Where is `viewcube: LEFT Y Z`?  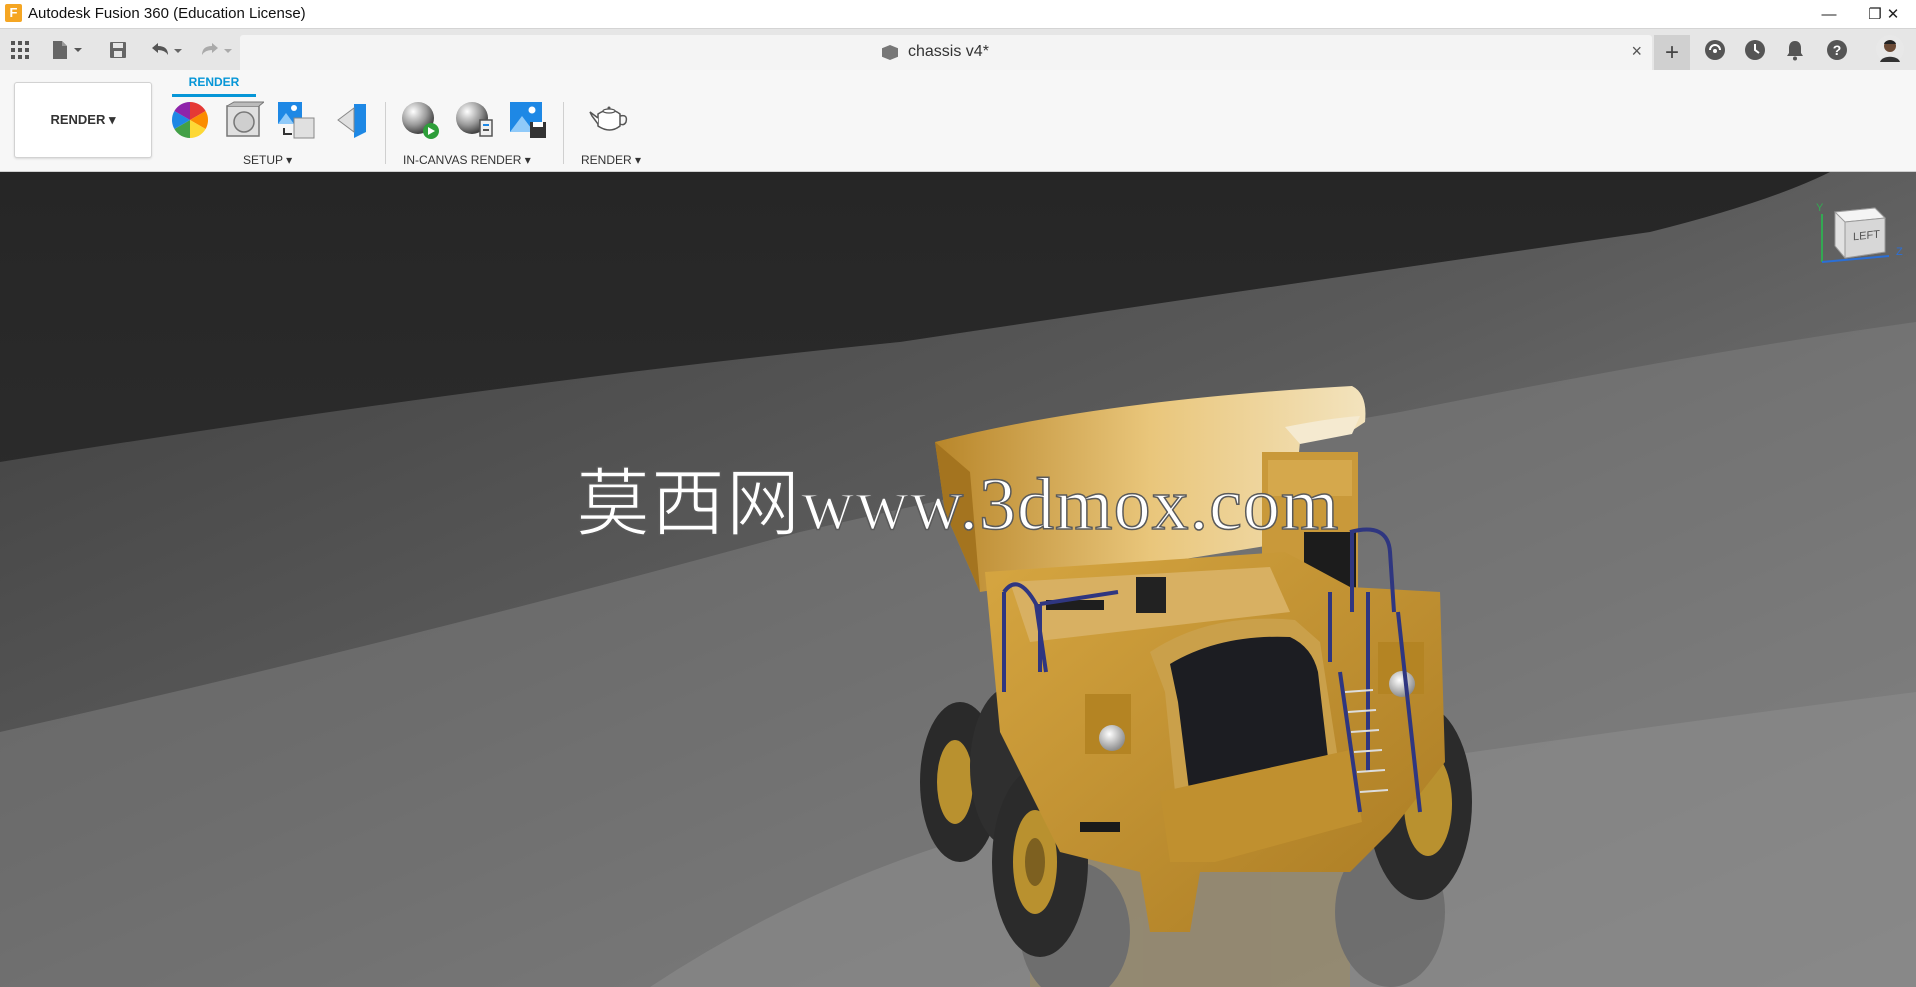
viewcube: LEFT Y Z is located at coordinates (1857, 247).